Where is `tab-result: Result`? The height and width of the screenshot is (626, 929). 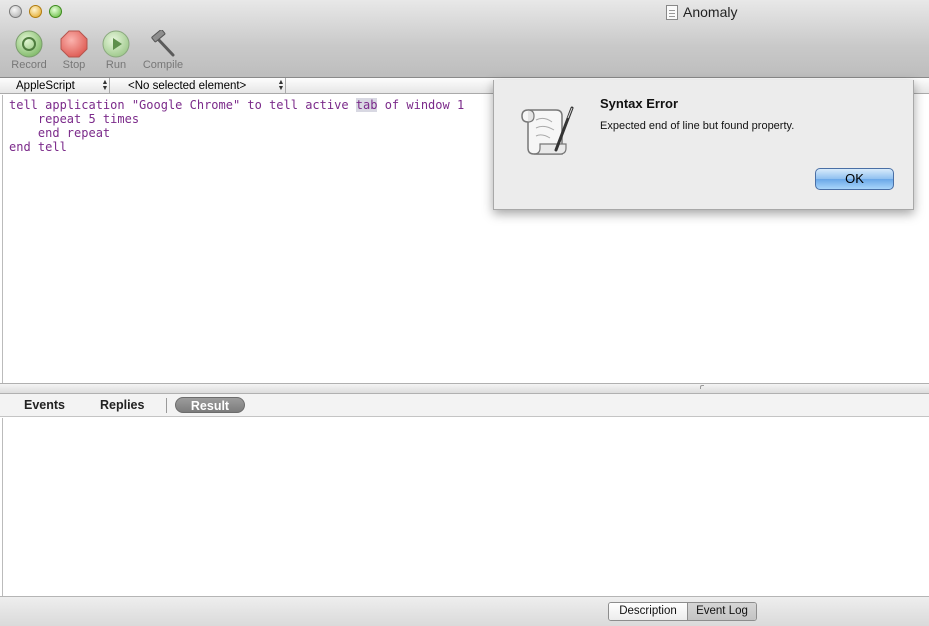 tab-result: Result is located at coordinates (210, 405).